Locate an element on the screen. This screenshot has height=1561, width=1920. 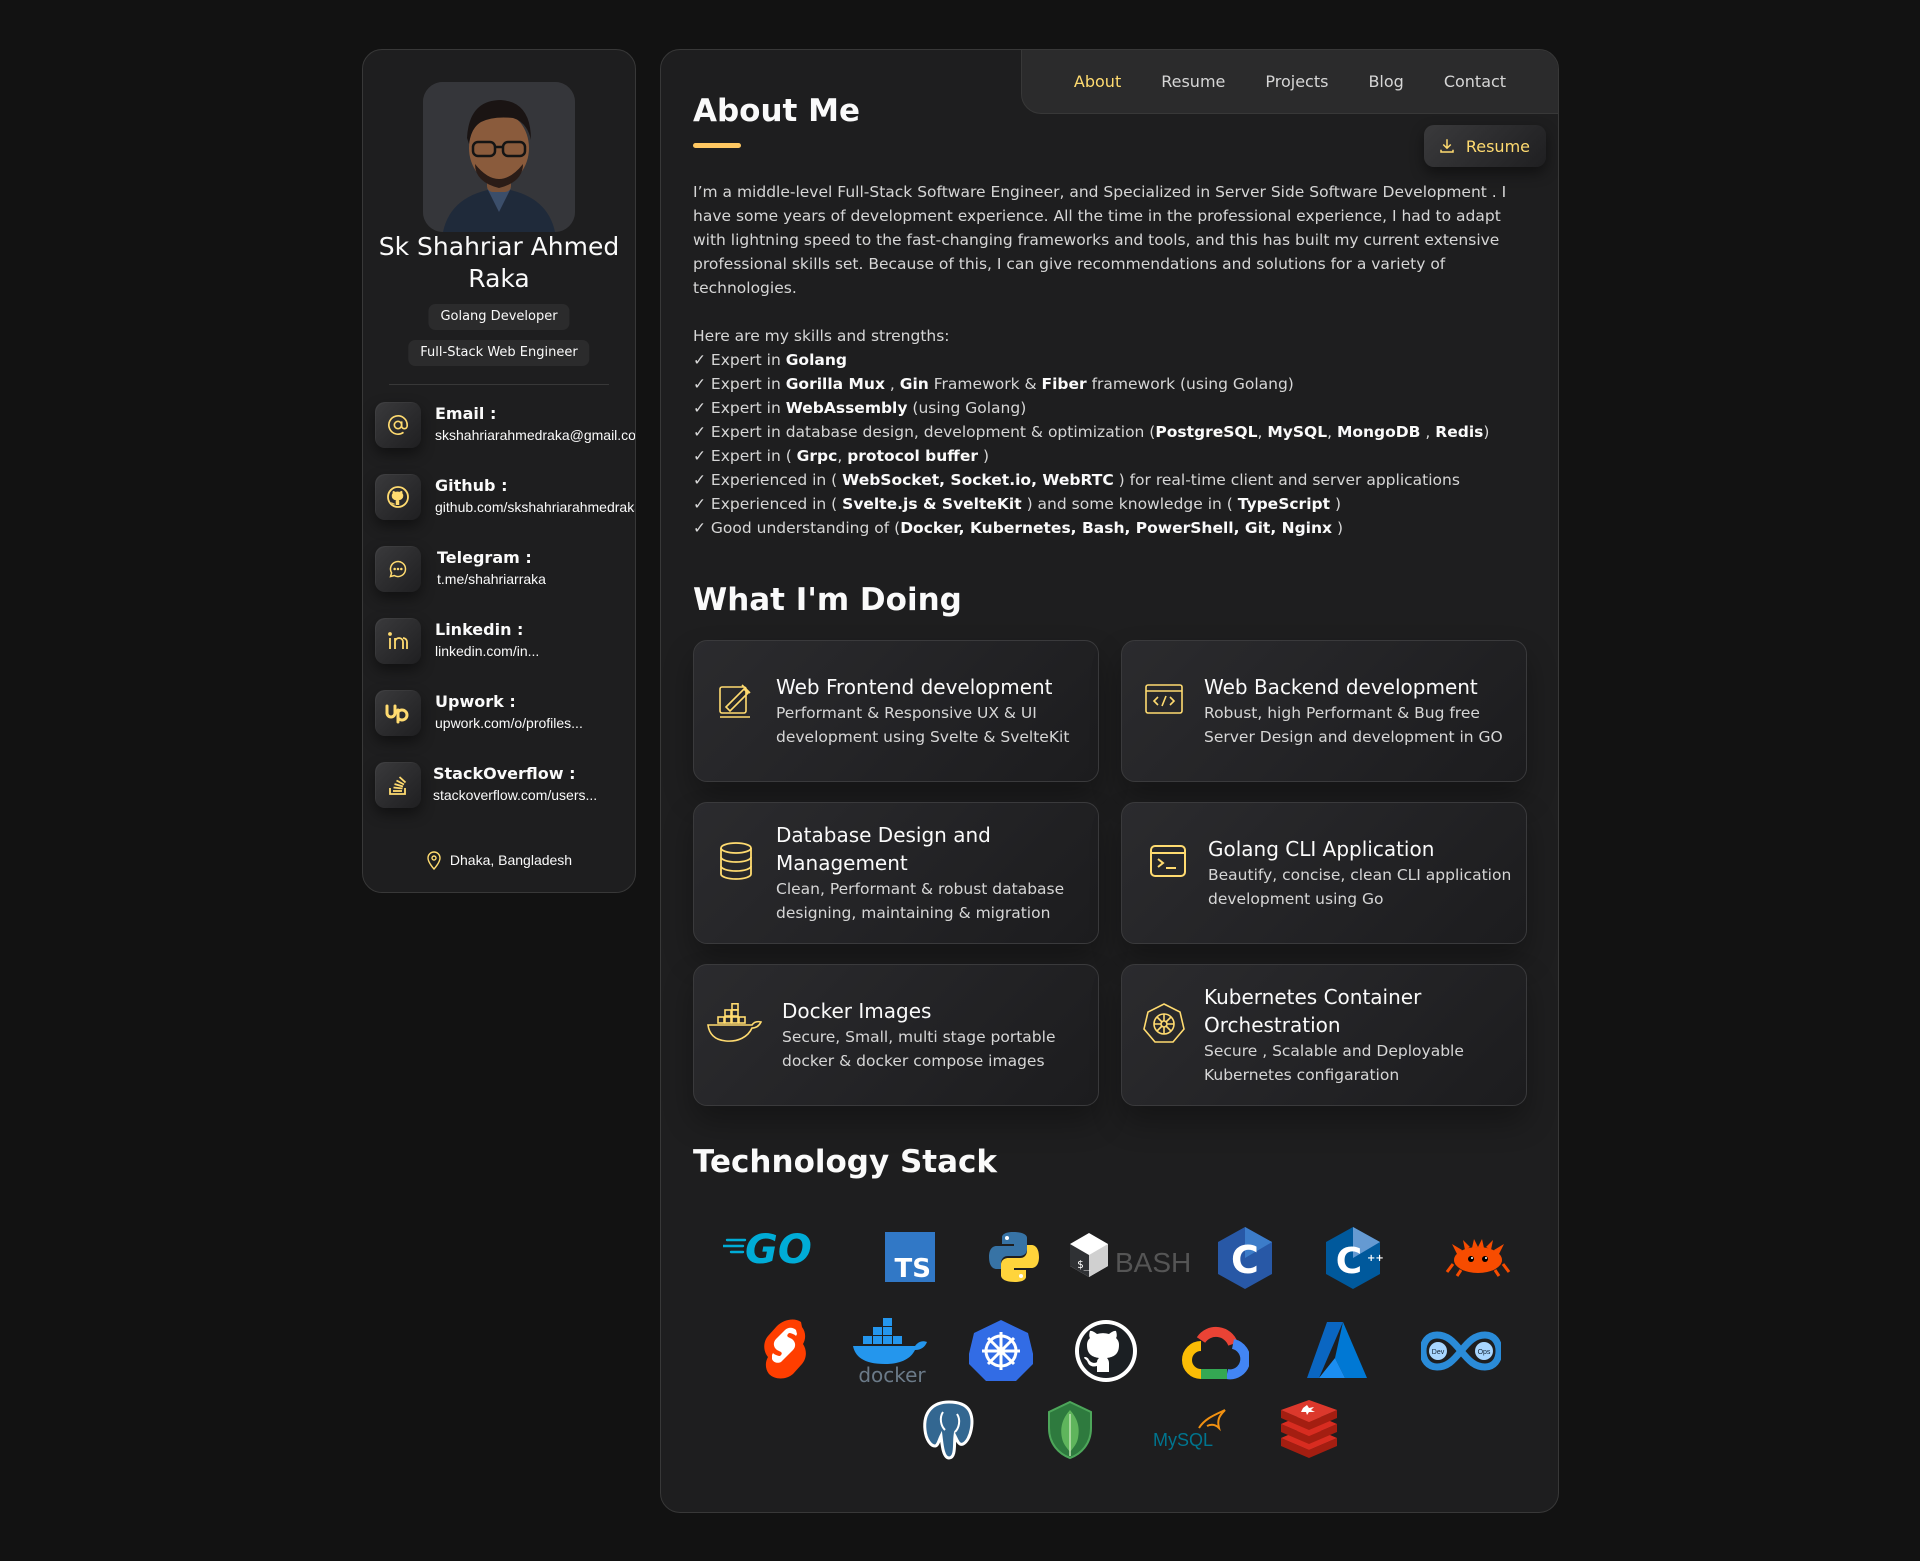
contact-label: Linkedin : is located at coordinates (479, 629).